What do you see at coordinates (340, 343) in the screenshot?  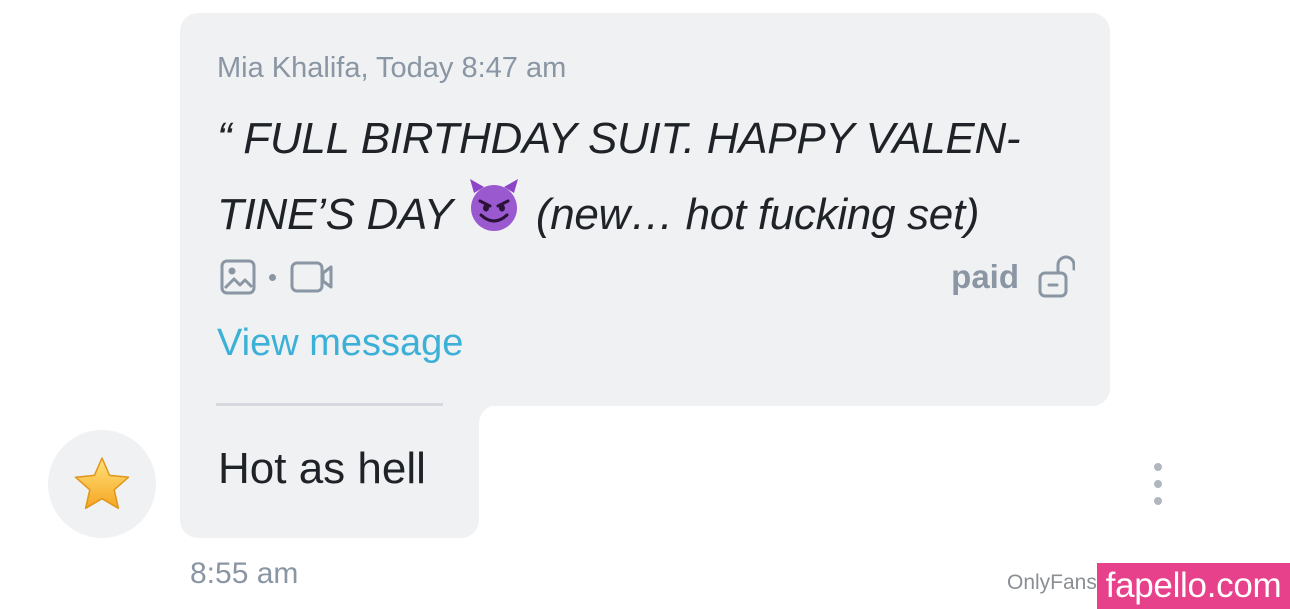 I see `view-message-link: View message` at bounding box center [340, 343].